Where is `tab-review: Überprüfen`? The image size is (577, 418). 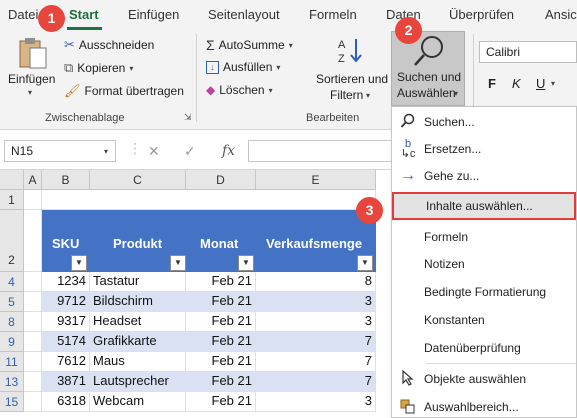
tab-review: Überprüfen is located at coordinates (481, 14).